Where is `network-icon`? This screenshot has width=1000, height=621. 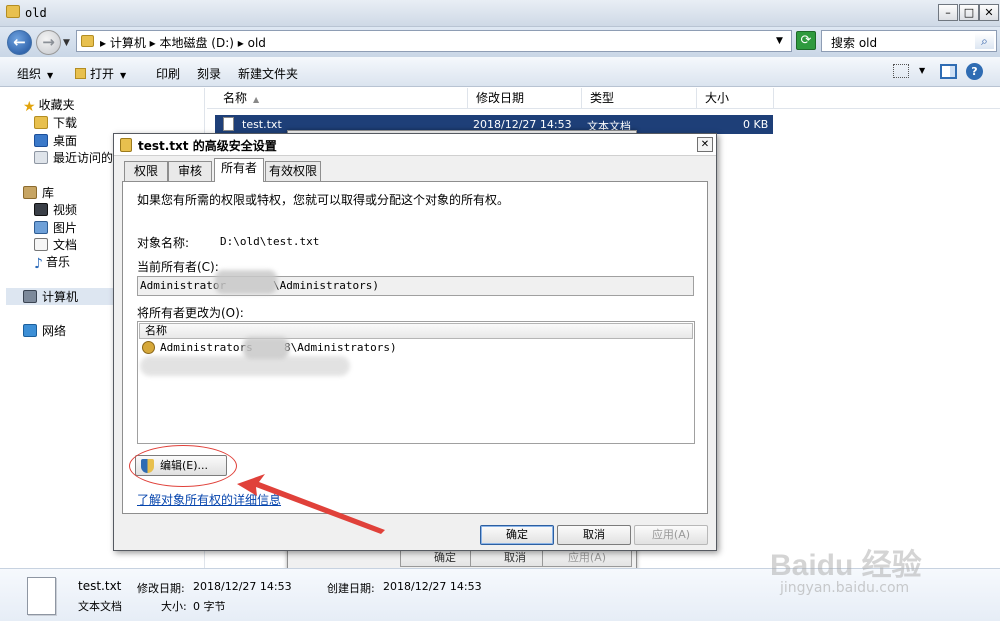
network-icon is located at coordinates (30, 330).